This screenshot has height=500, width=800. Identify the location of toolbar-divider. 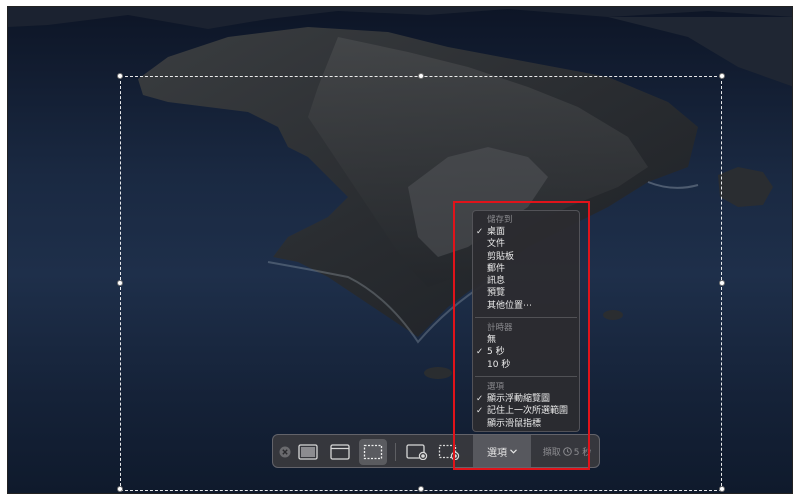
(395, 452).